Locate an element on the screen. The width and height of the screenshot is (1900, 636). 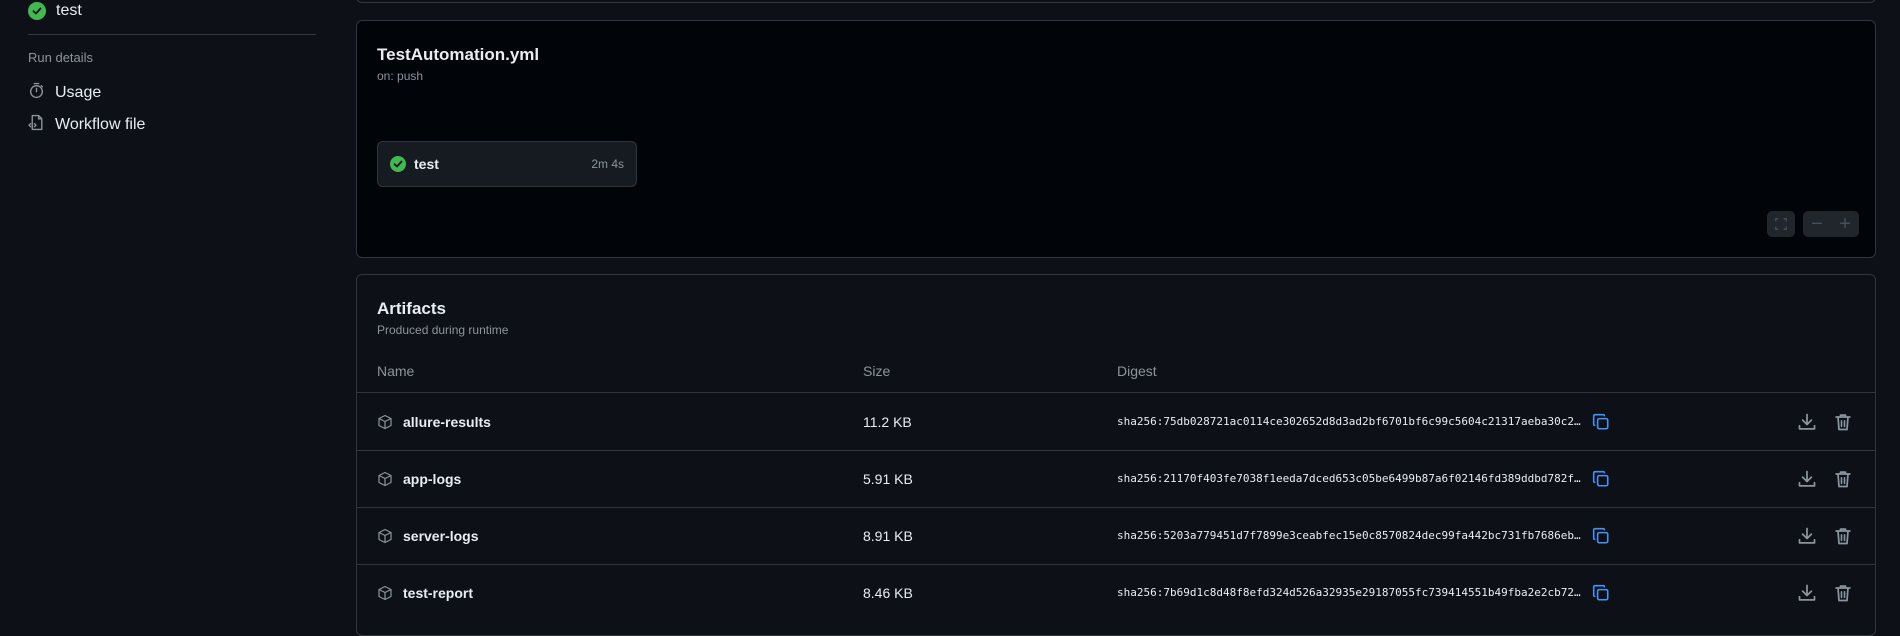
job-node-test: test 2m 4s is located at coordinates (507, 164).